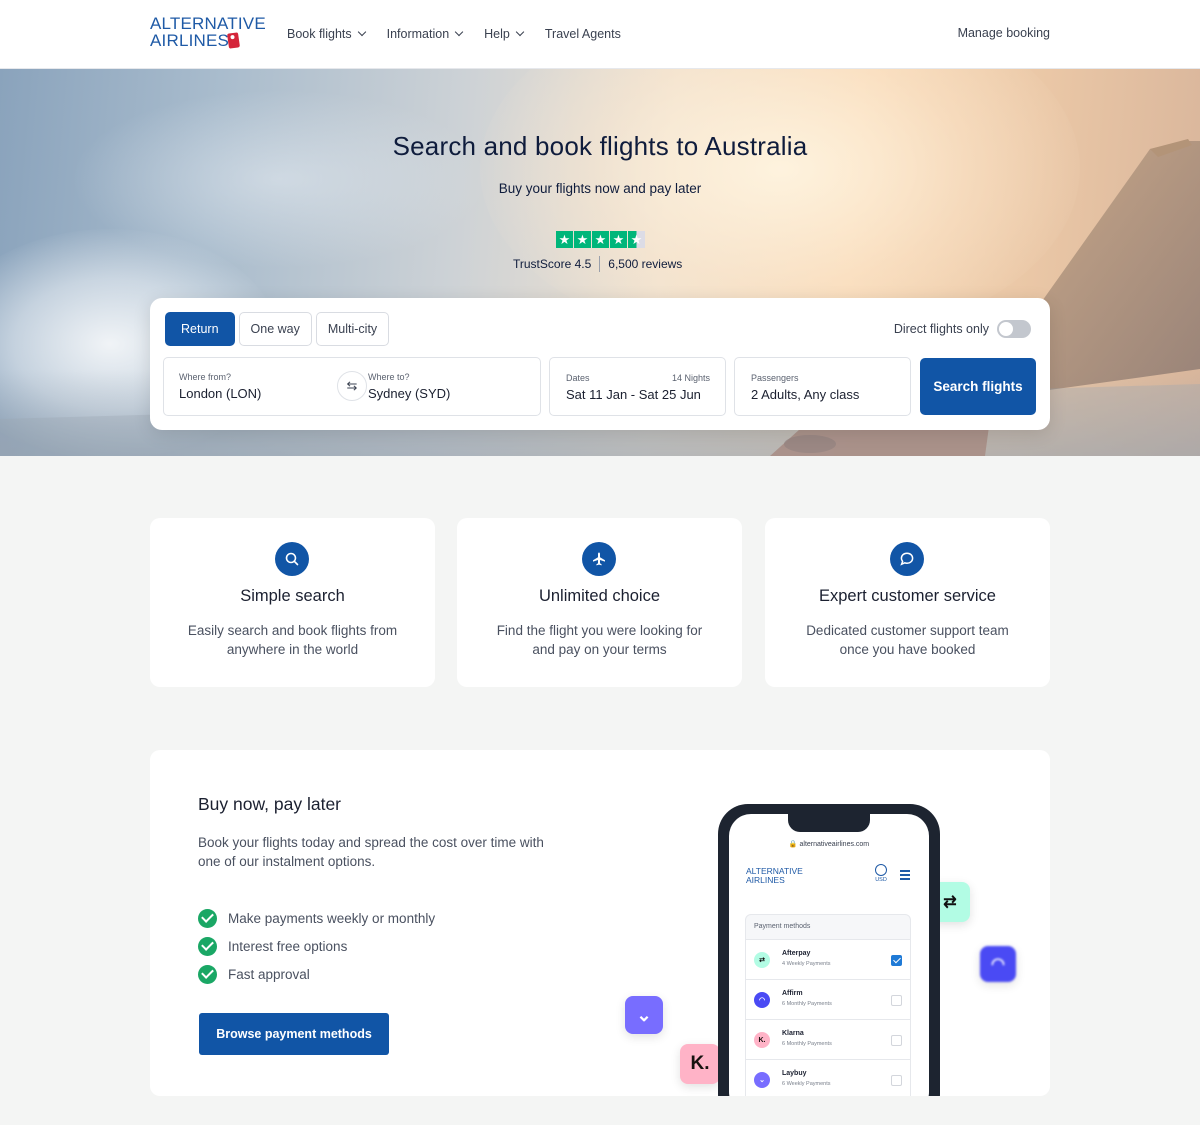 The width and height of the screenshot is (1200, 1125). Describe the element at coordinates (794, 1073) in the screenshot. I see `payment-method-name: Laybuy` at that location.